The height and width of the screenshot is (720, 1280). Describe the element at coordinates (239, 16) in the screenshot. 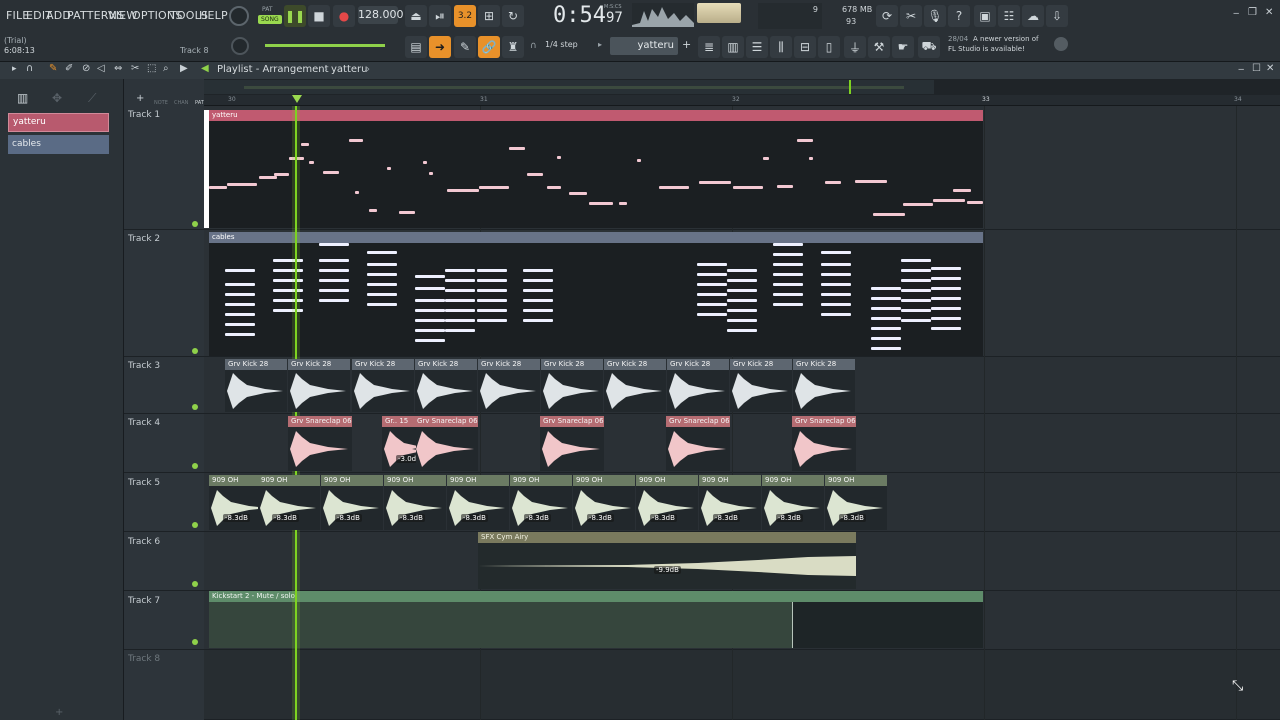

I see `master-volume-knob` at that location.